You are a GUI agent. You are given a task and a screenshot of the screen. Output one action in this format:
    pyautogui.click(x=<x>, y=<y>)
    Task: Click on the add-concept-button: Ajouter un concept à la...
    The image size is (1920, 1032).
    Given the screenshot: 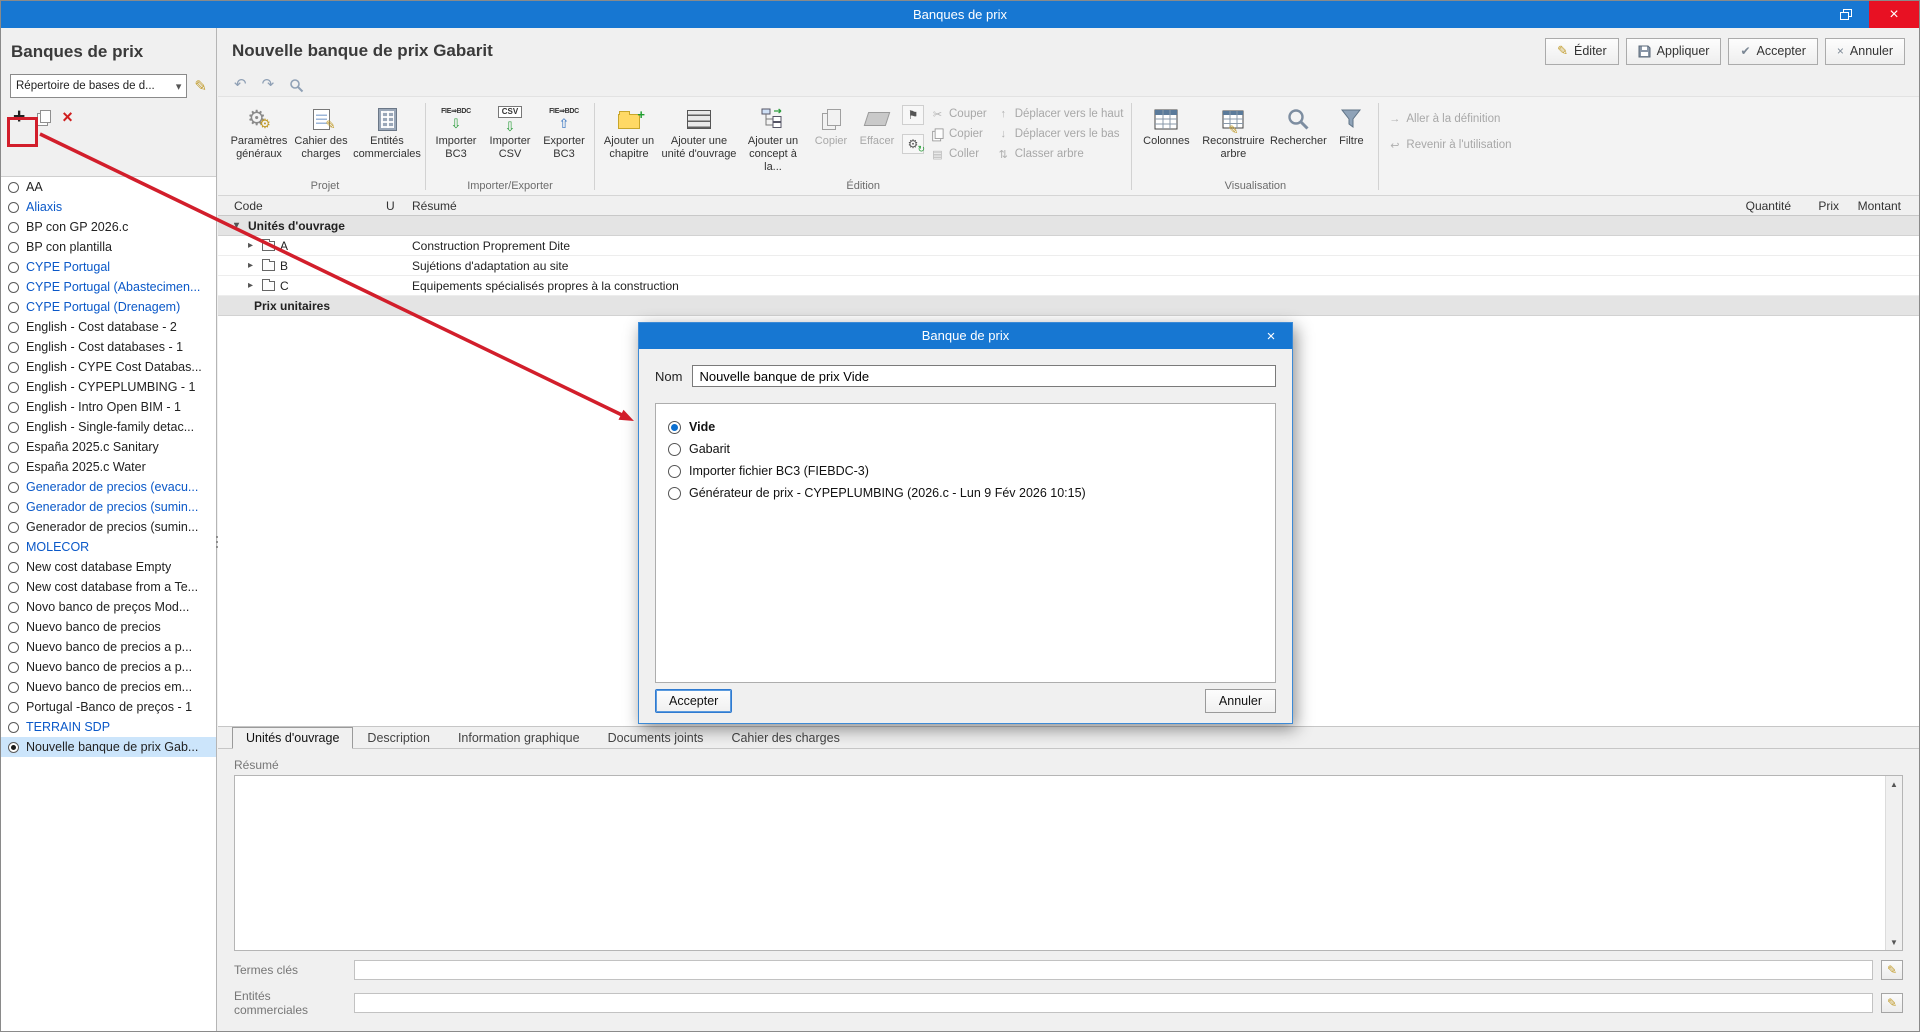 What is the action you would take?
    pyautogui.click(x=773, y=138)
    